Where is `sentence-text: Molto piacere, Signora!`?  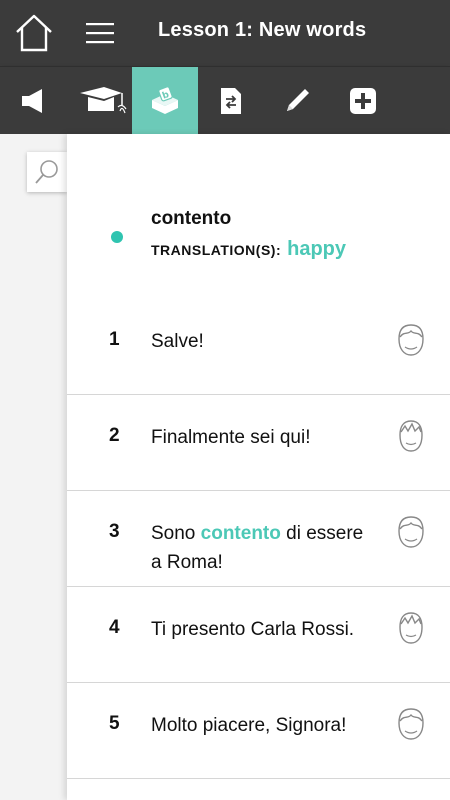 sentence-text: Molto piacere, Signora! is located at coordinates (249, 725).